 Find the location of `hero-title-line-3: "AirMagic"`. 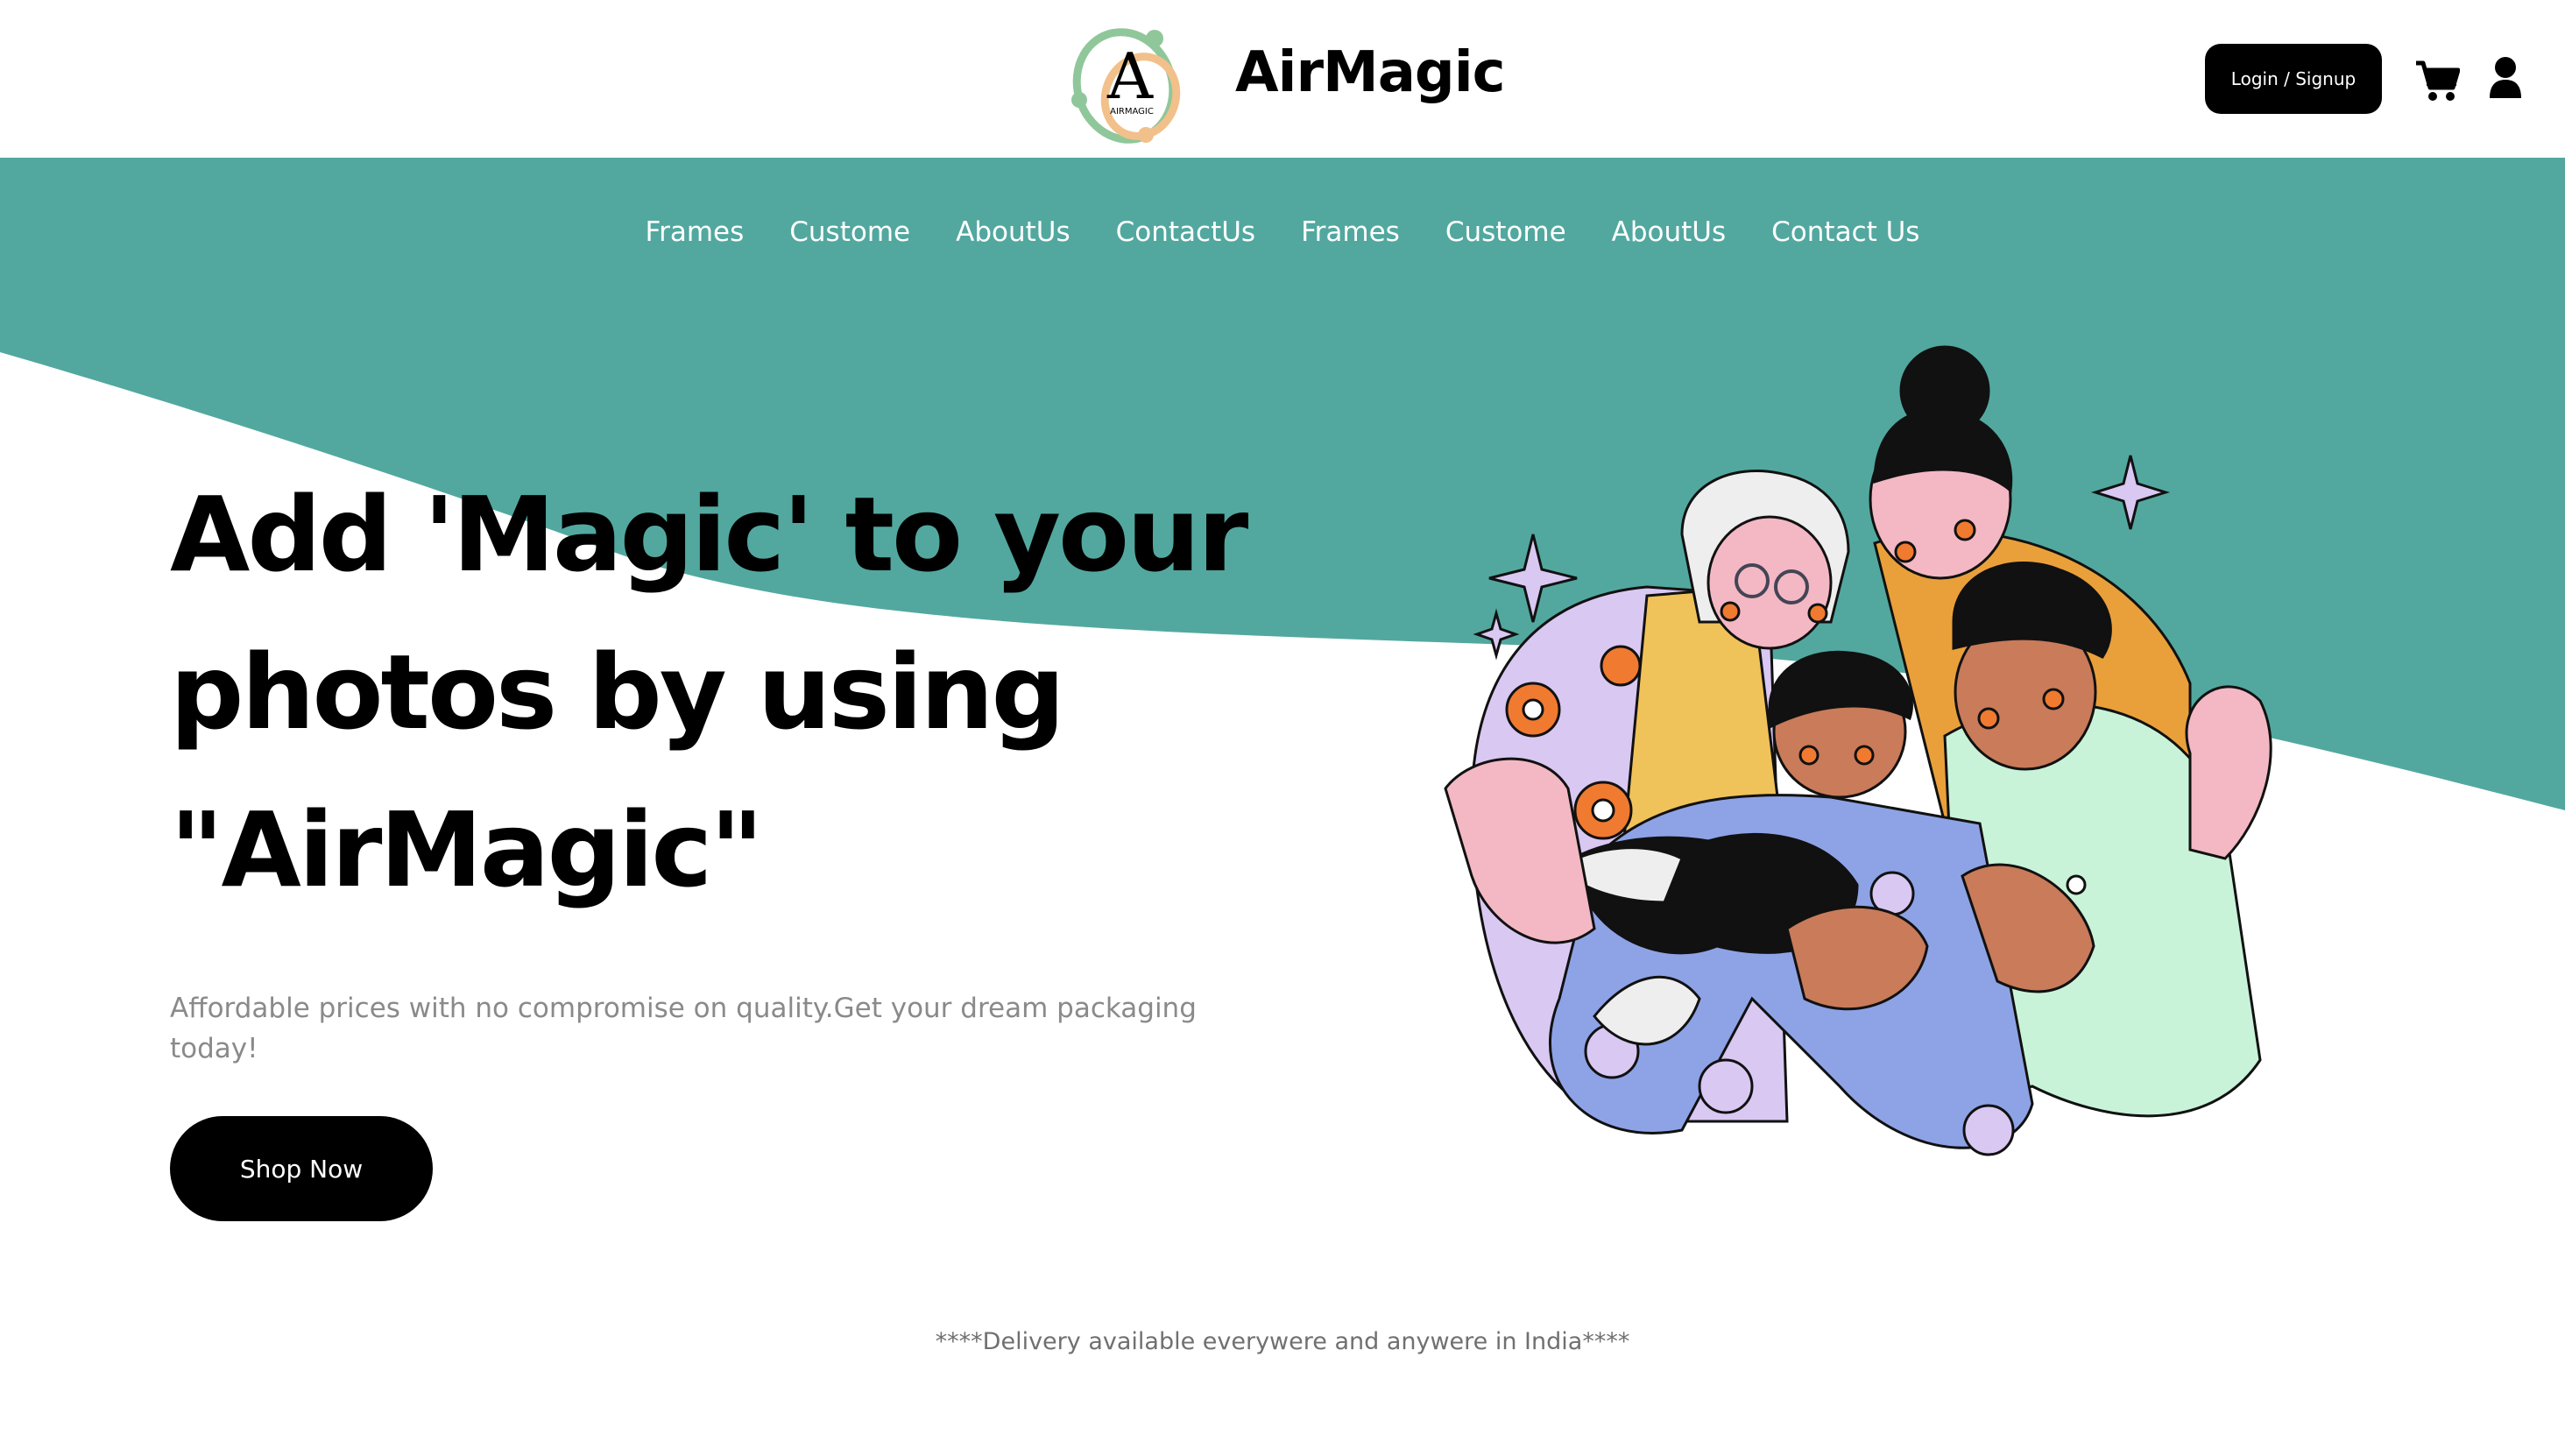

hero-title-line-3: "AirMagic" is located at coordinates (467, 849).